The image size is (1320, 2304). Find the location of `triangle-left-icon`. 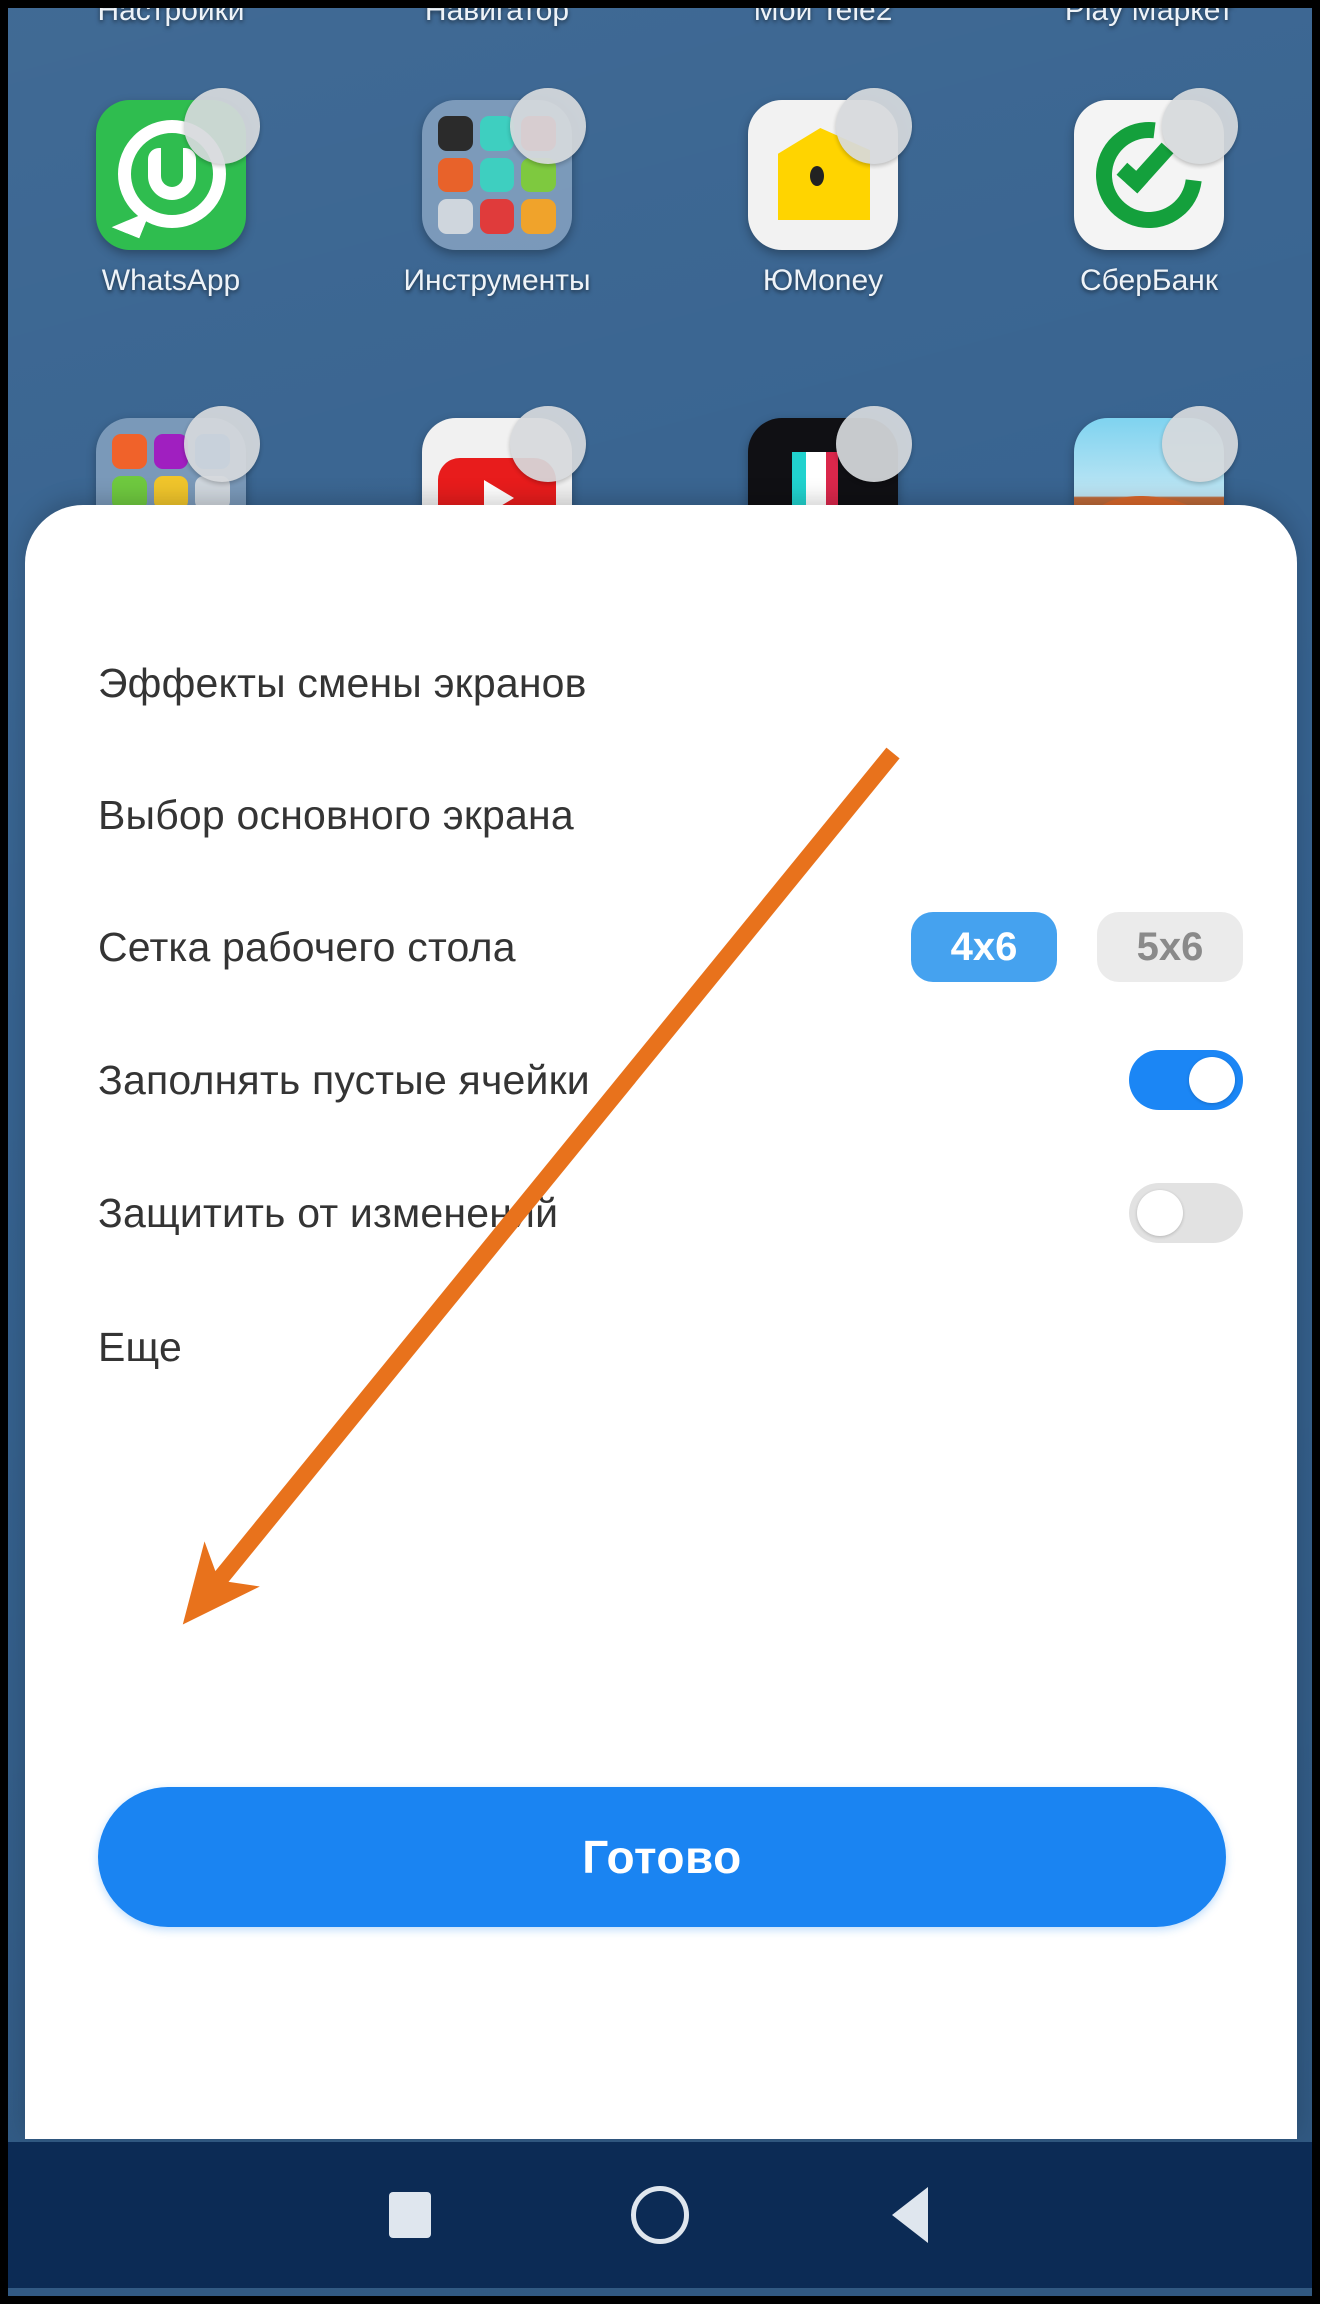

triangle-left-icon is located at coordinates (910, 2215).